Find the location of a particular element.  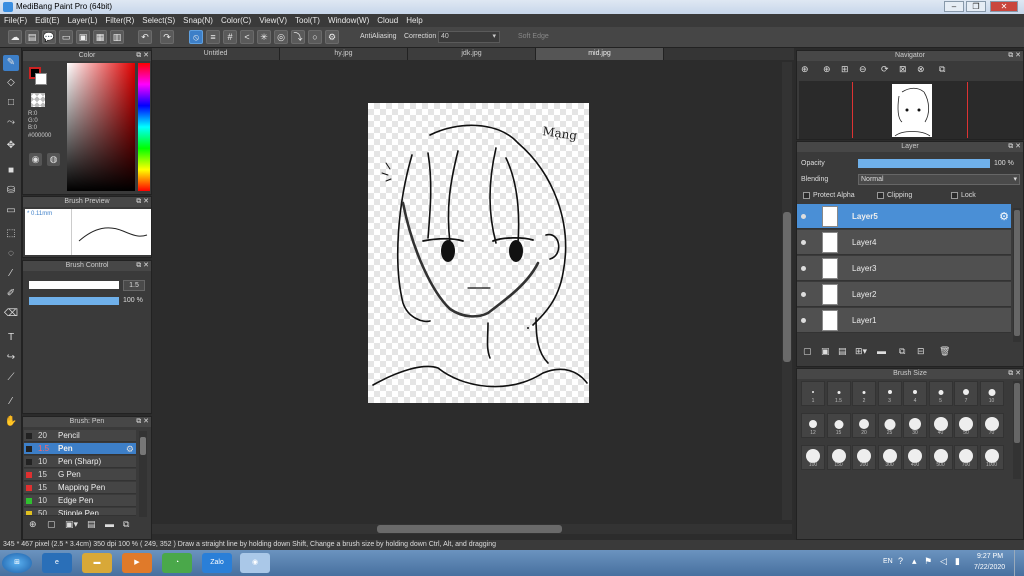

select-eraser-tool-icon: ⌫ is located at coordinates (11, 314).